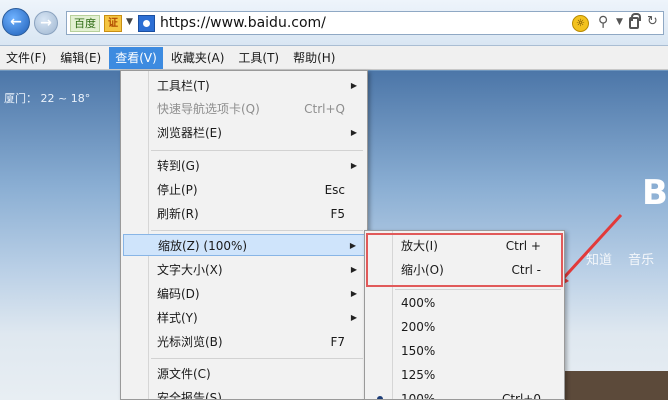 This screenshot has height=400, width=668. I want to click on menu-item-zoom-150: 150%, so click(465, 351).